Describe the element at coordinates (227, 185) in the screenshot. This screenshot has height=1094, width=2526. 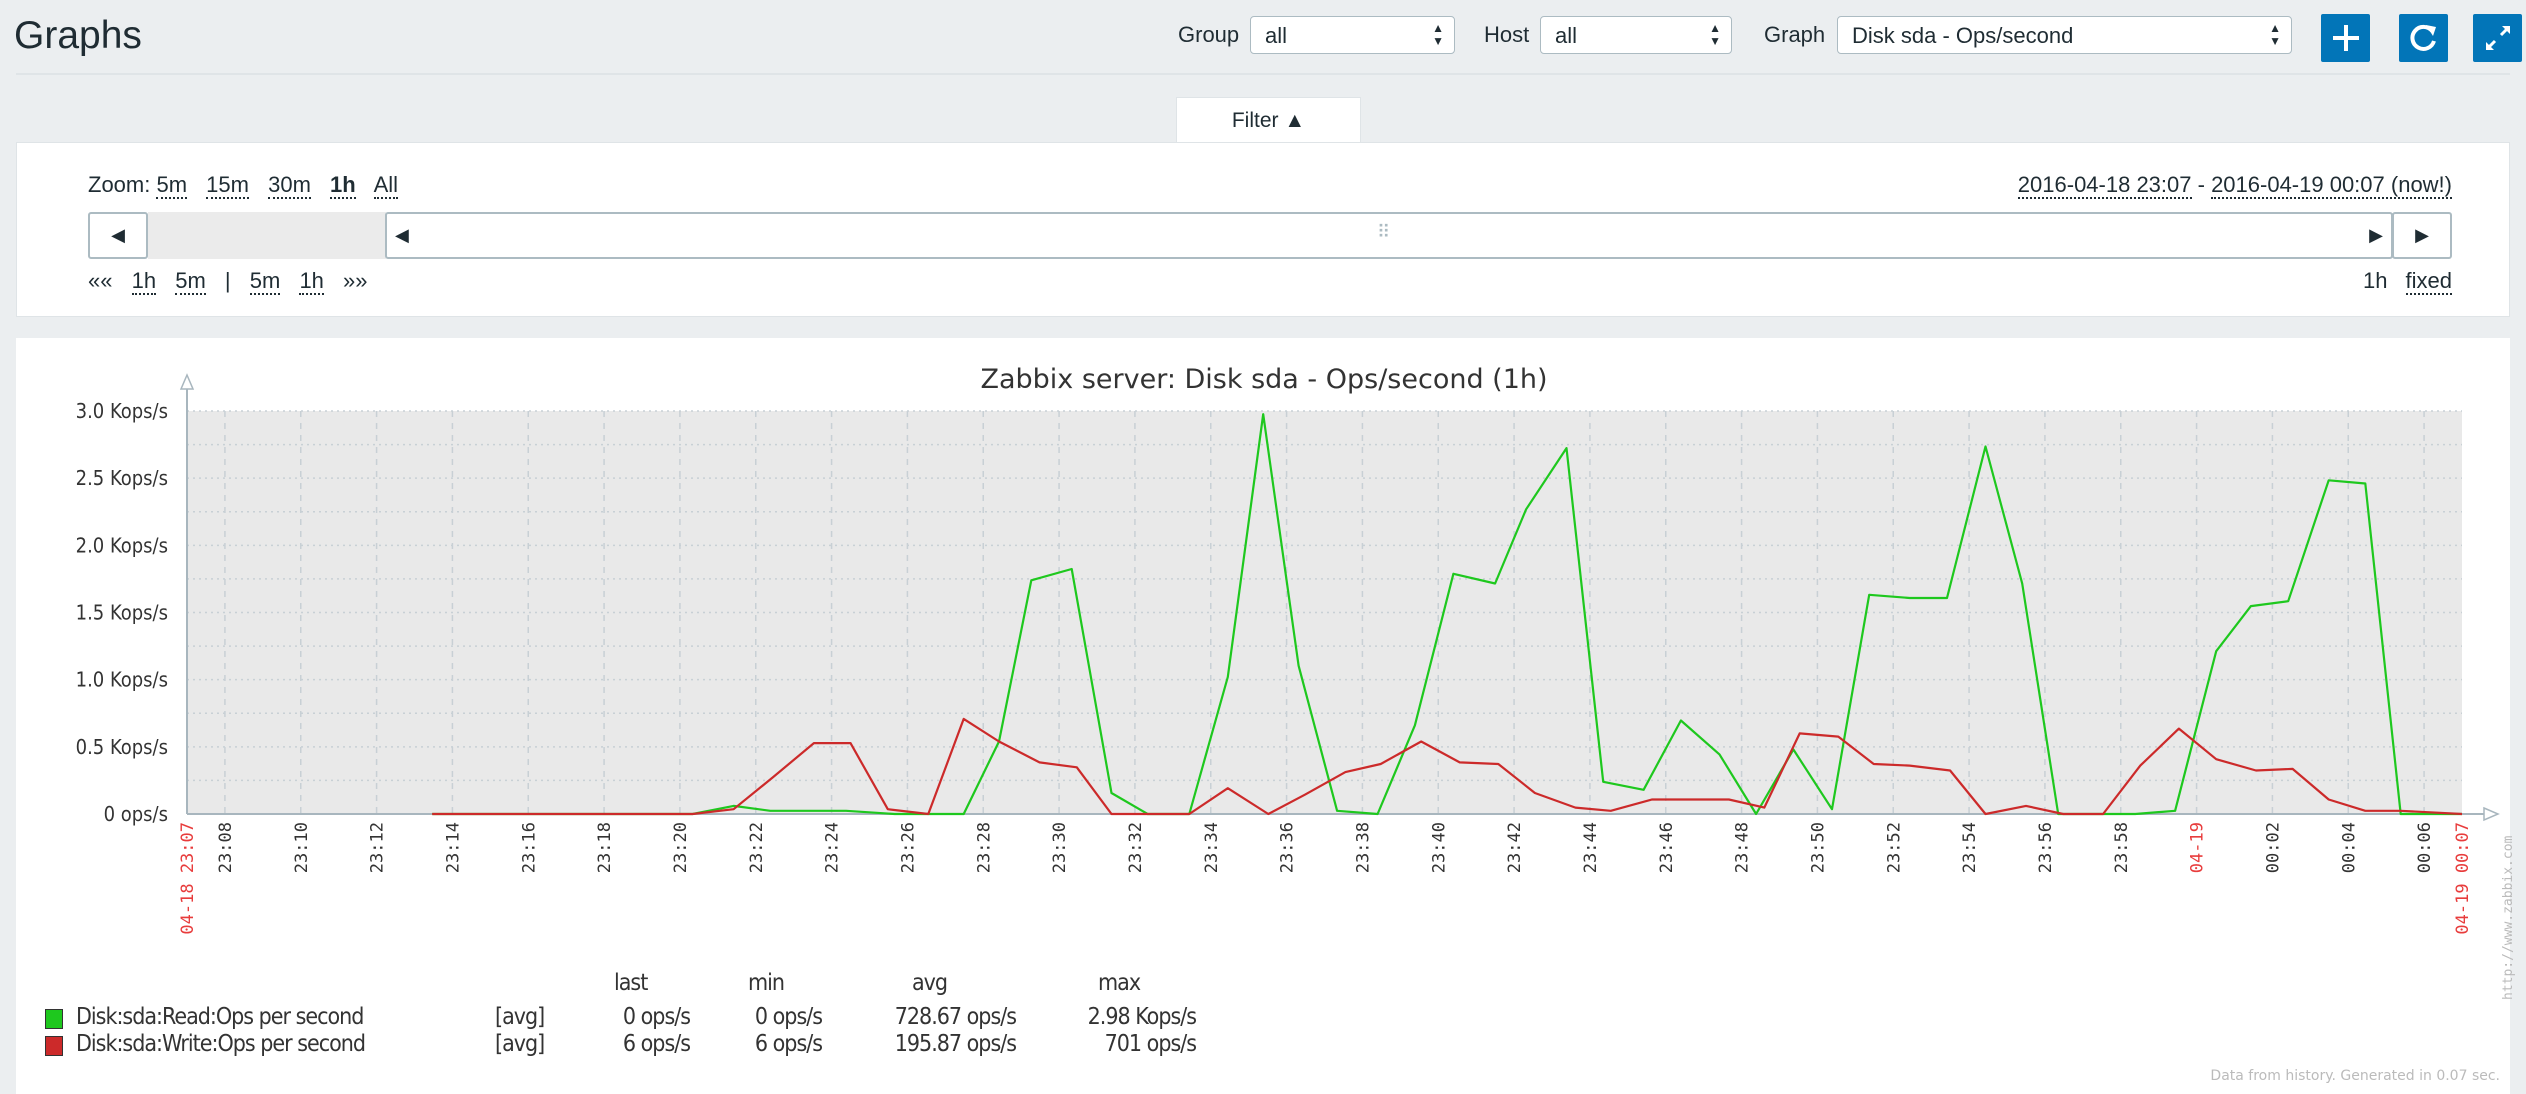
I see `zoom-15m: 15m` at that location.